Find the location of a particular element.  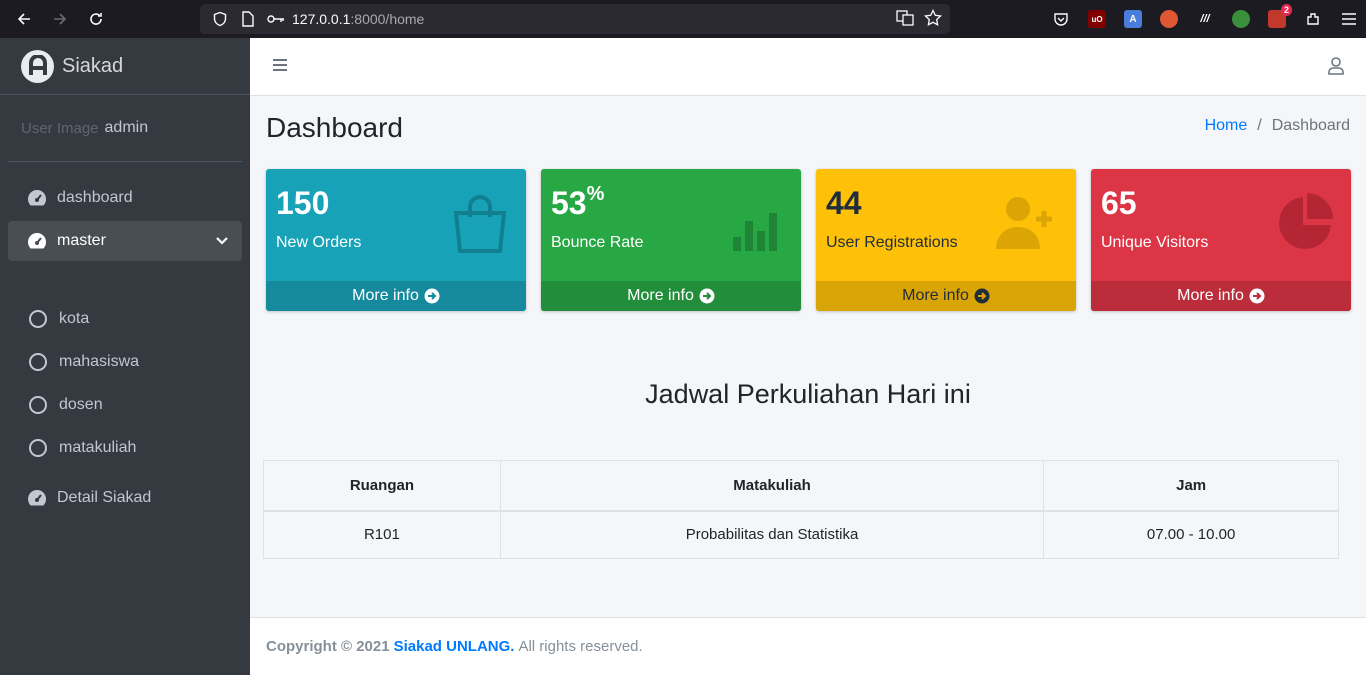

sidebar-item-matakuliah: matakuliah is located at coordinates (125, 448).